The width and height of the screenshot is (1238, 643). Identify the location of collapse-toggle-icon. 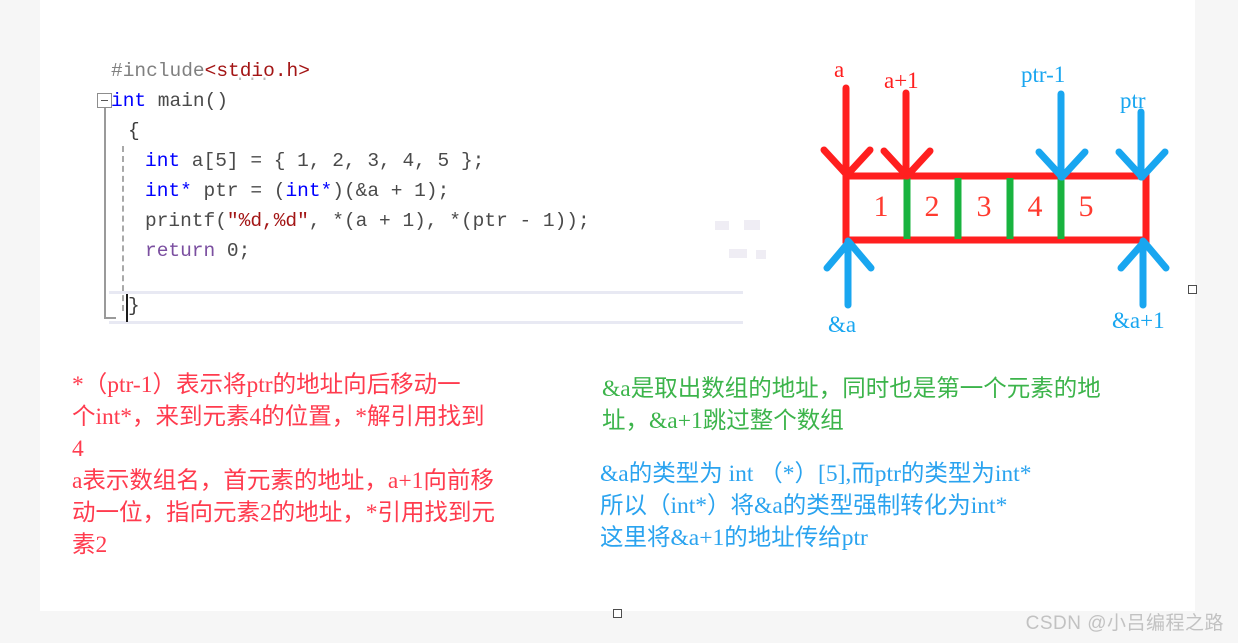
(104, 100).